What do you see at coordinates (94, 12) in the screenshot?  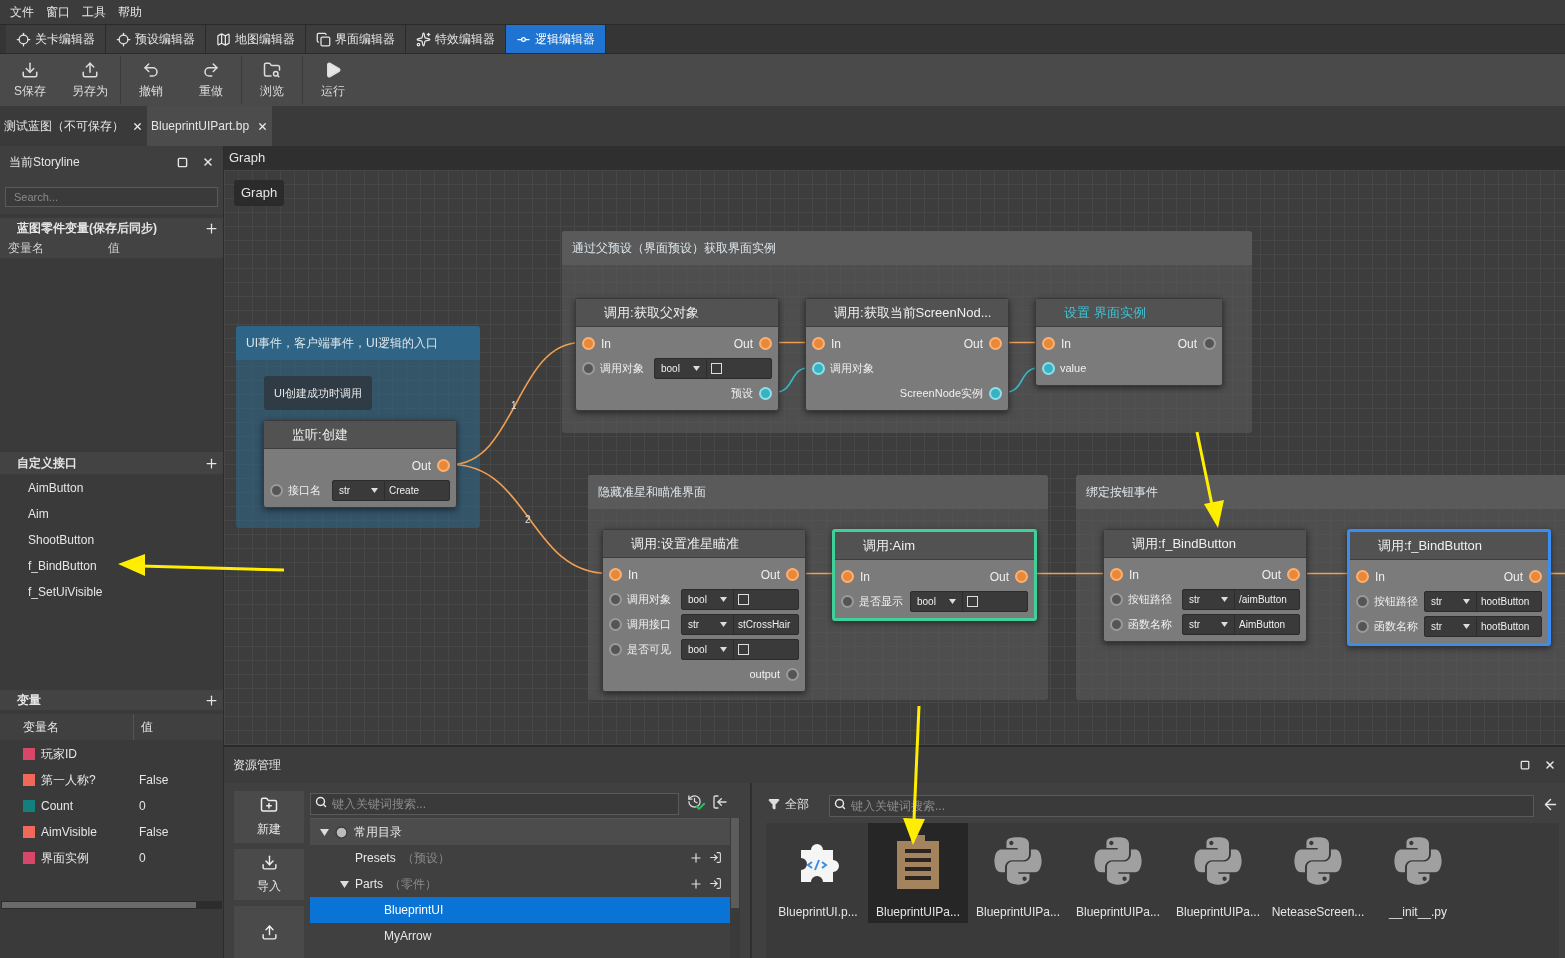 I see `menu-item: 工具` at bounding box center [94, 12].